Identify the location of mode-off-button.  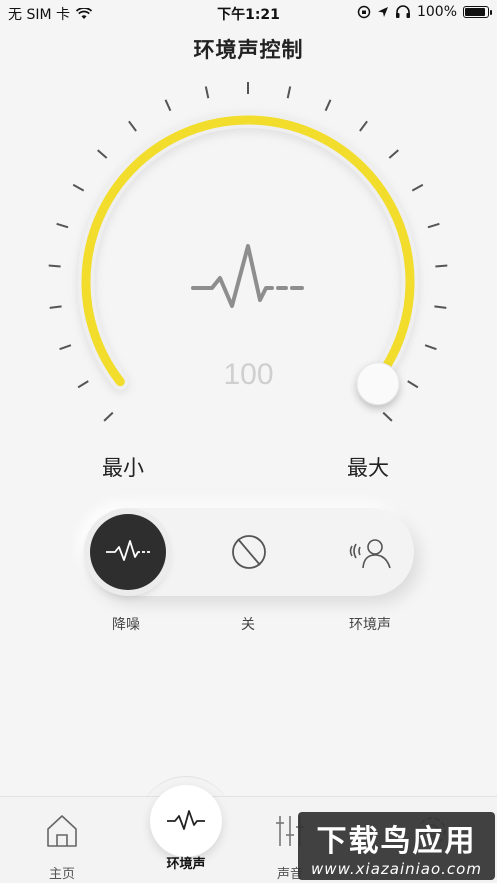
(249, 552).